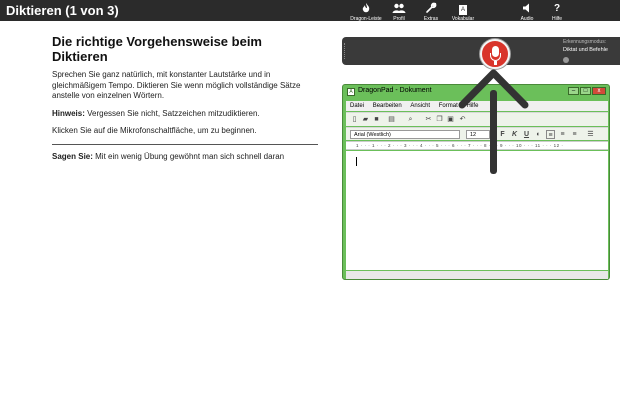  I want to click on format-toolbar: Arial (Westlich) 12 F K U ◐ ≡ ≡ ≡ ☰, so click(477, 133).